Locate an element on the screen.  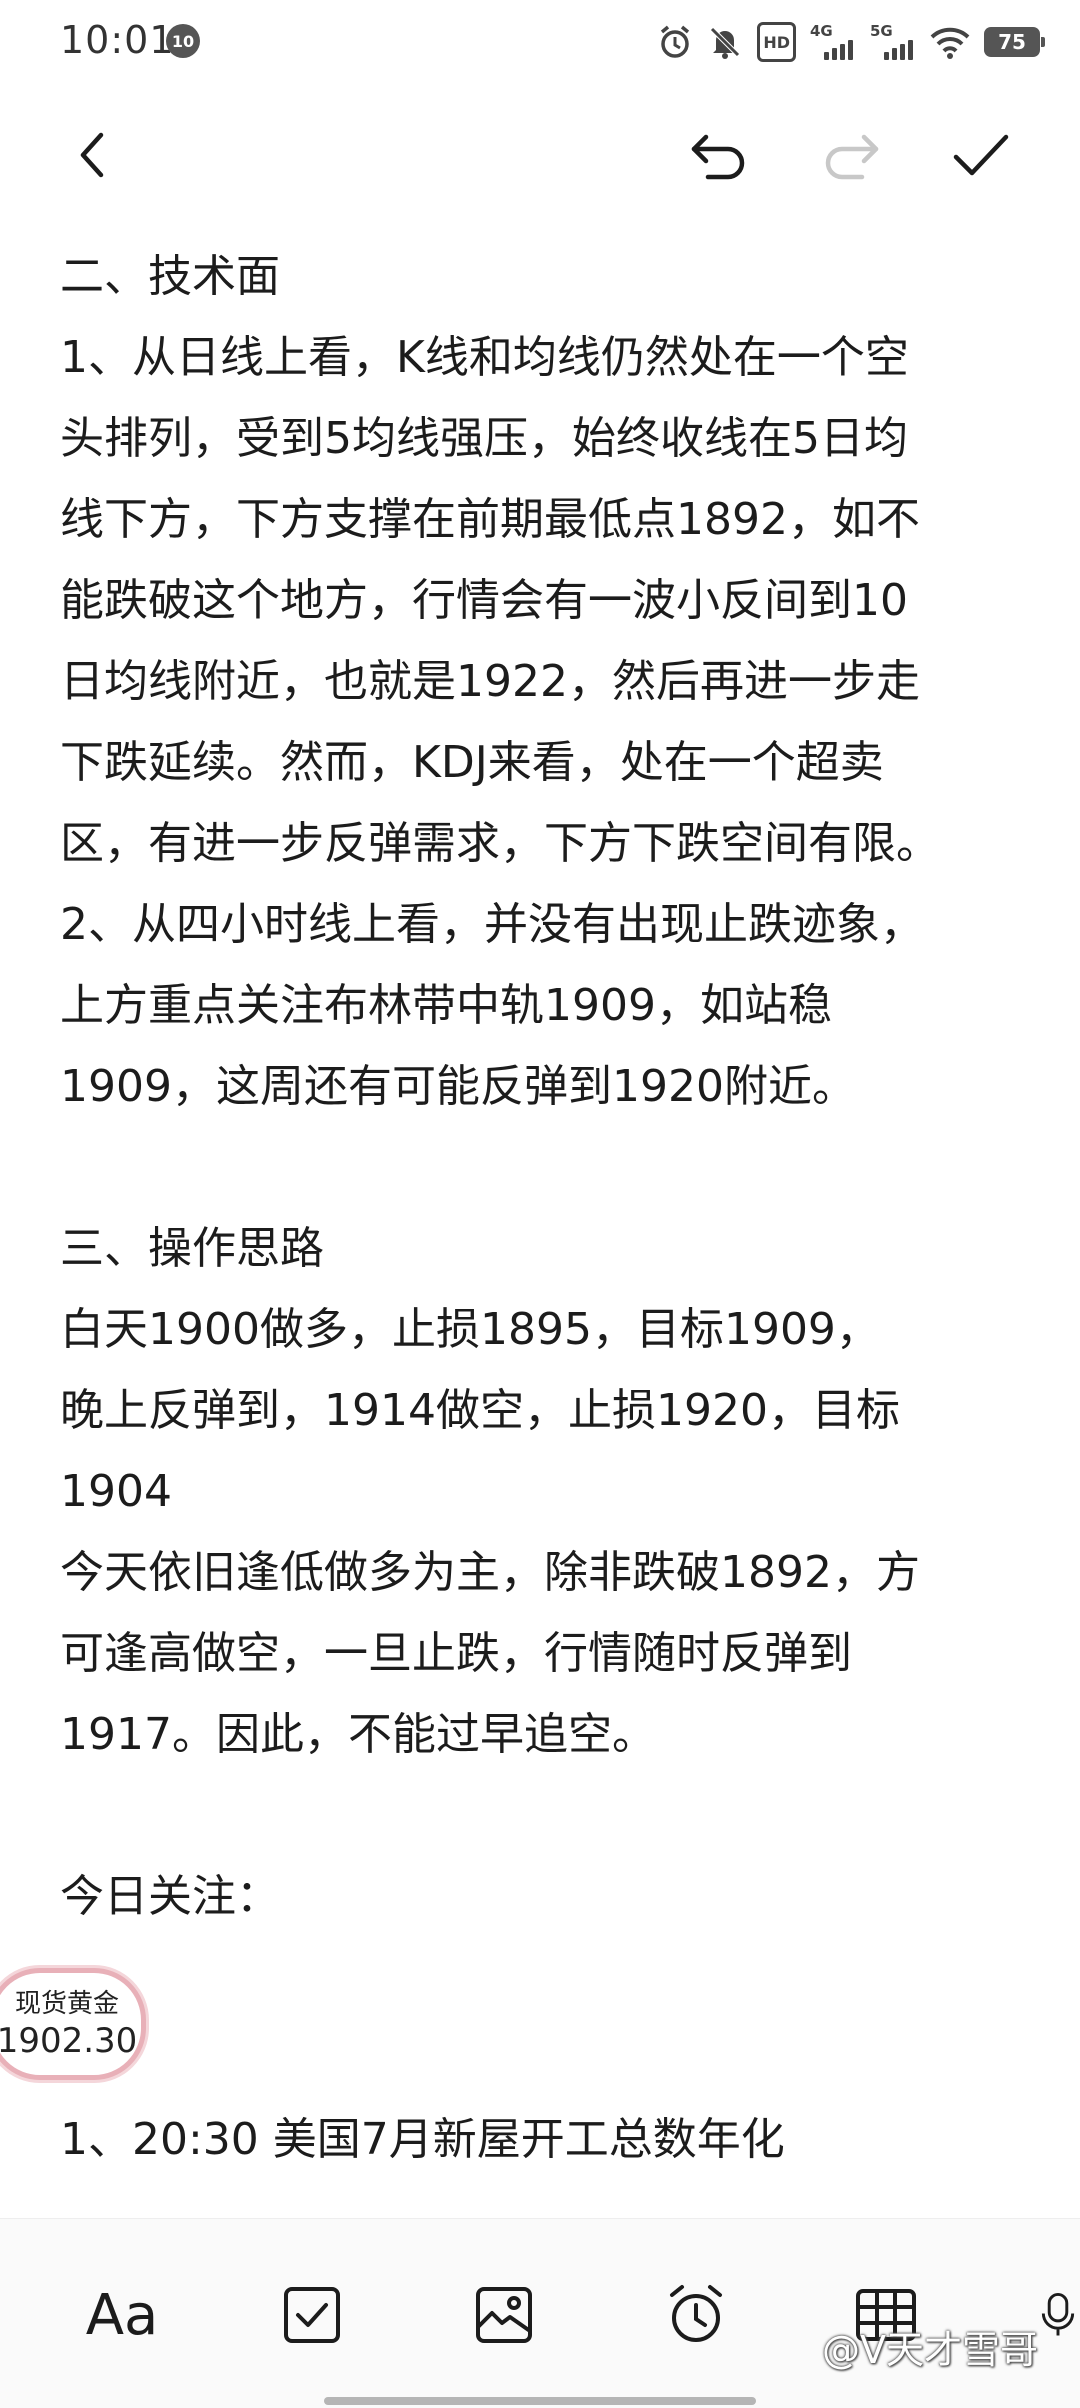
price-card-name: 现货黄金 is located at coordinates (66, 2004).